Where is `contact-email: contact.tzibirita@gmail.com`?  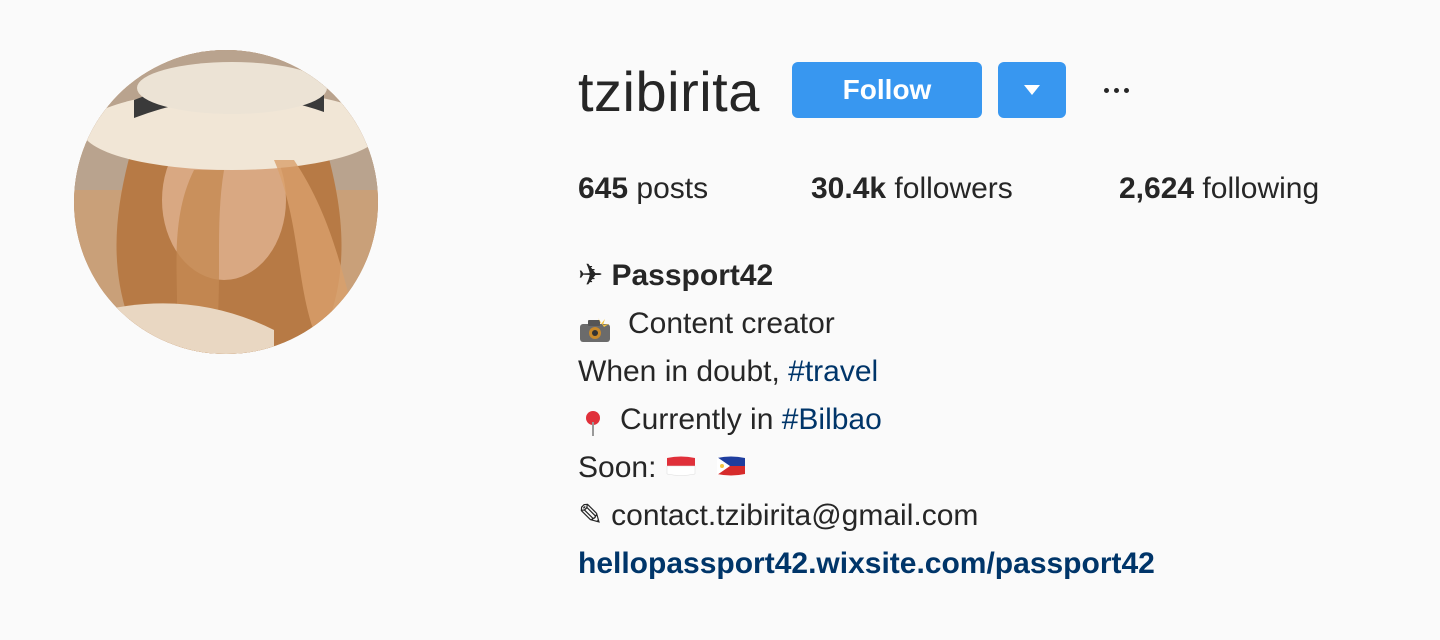
contact-email: contact.tzibirita@gmail.com is located at coordinates (795, 515).